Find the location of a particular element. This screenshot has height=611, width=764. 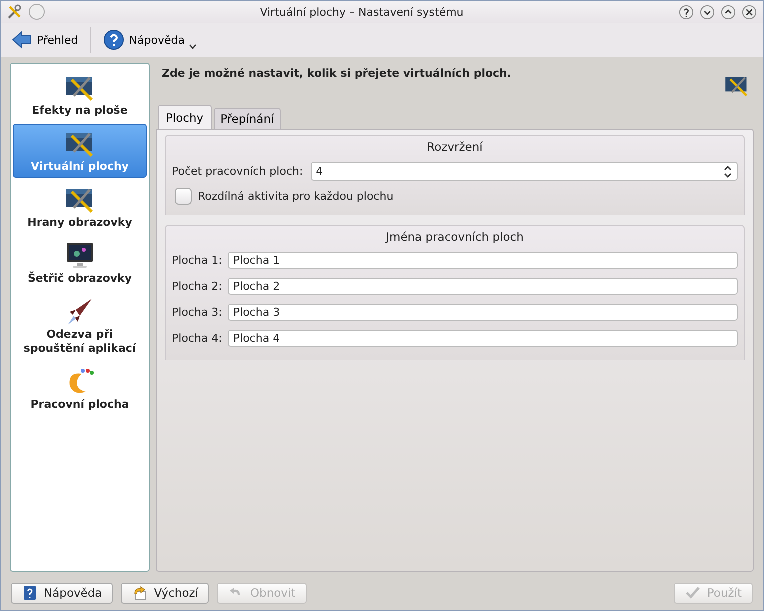

check-icon is located at coordinates (693, 593).